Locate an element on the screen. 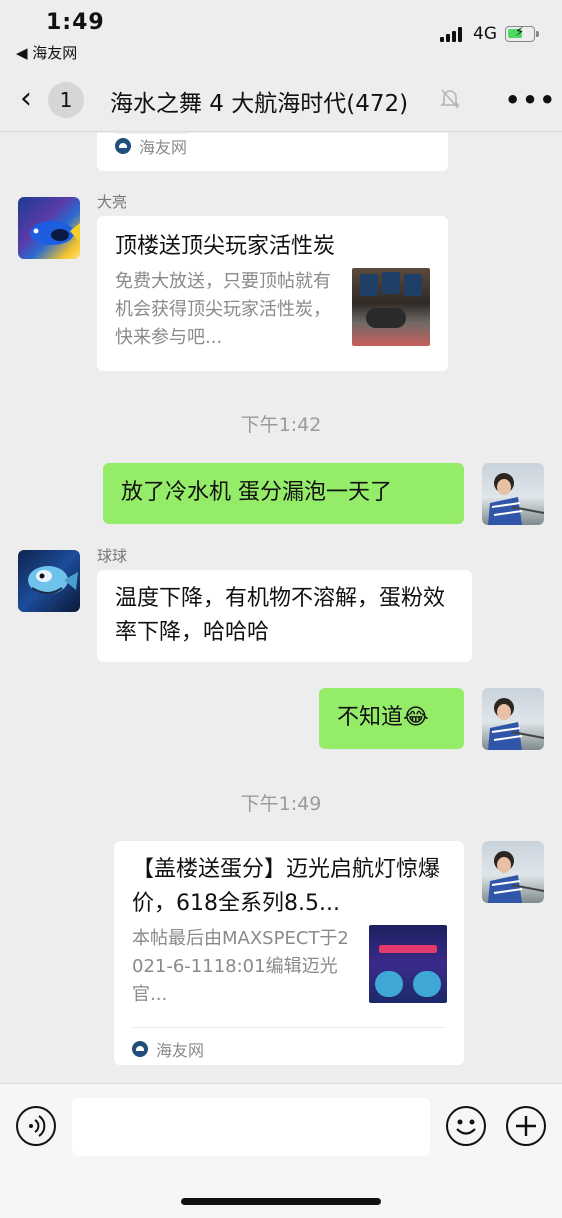 This screenshot has width=562, height=1218. plus-icon is located at coordinates (526, 1126).